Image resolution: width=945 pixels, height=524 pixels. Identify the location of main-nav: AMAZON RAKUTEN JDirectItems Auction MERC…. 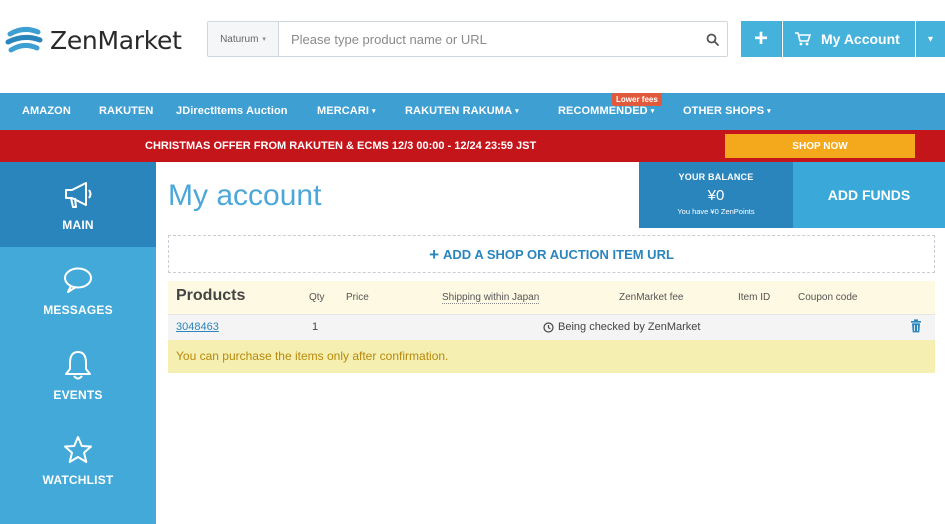
(472, 111).